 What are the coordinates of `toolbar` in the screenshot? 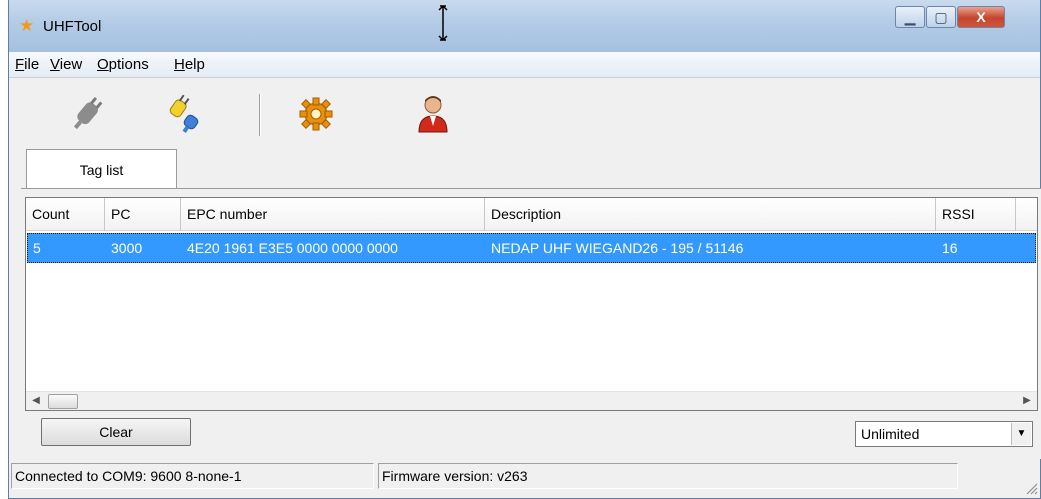 It's located at (524, 114).